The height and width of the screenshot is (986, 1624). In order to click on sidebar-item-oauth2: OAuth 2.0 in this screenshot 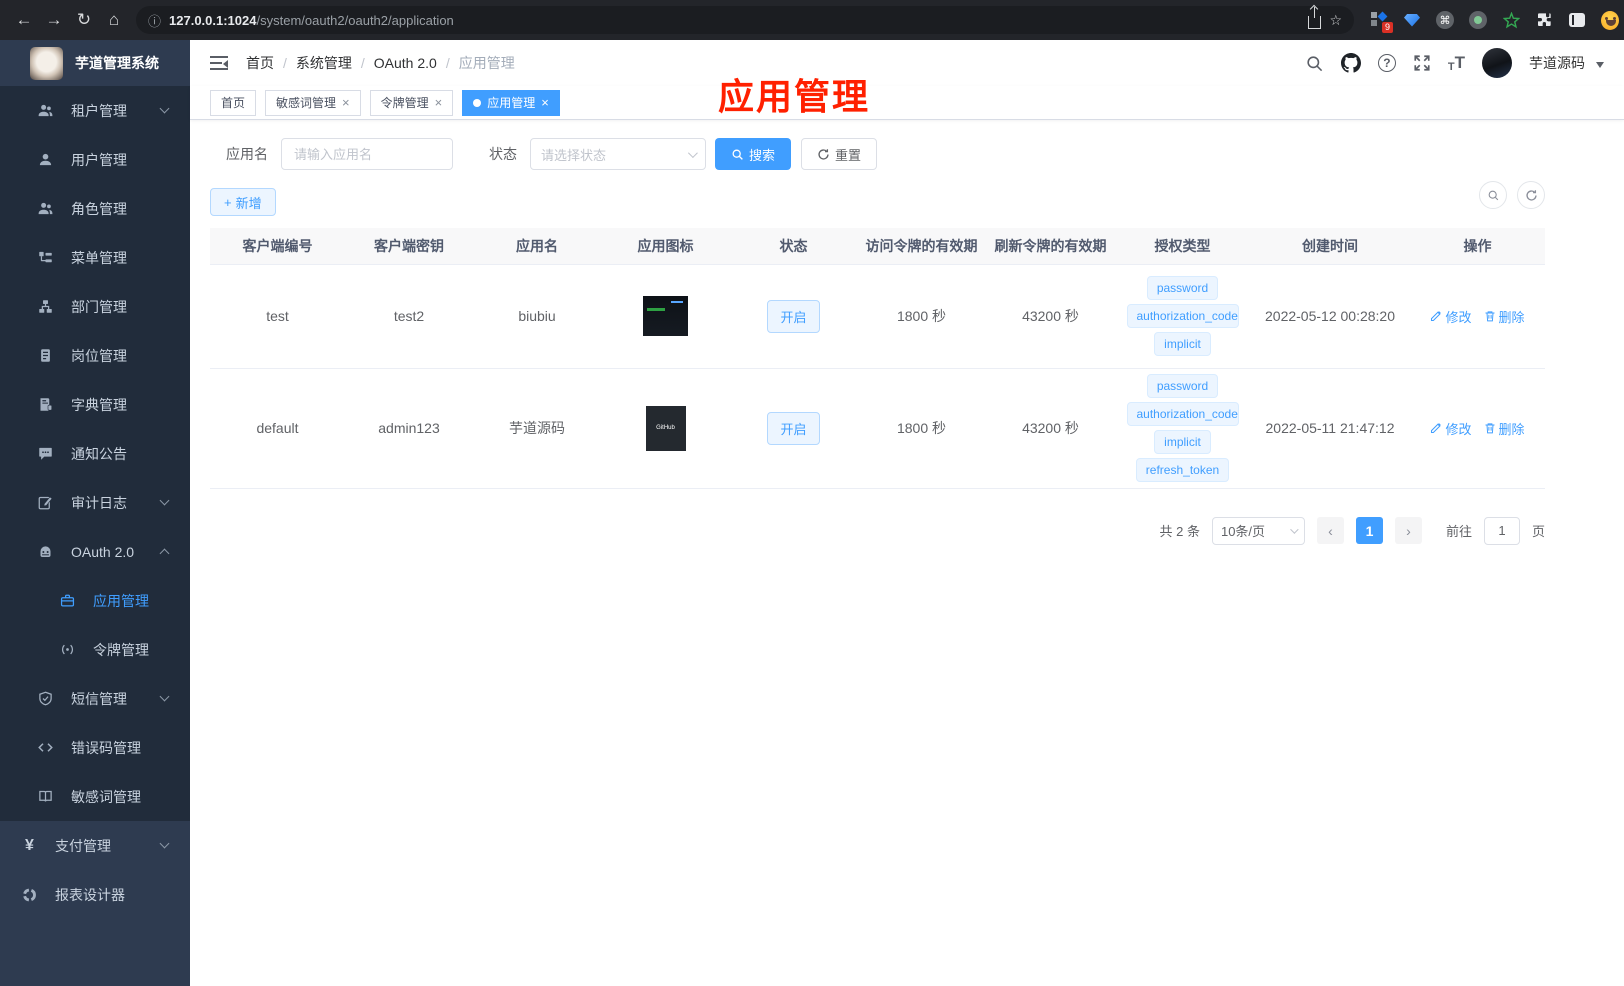, I will do `click(95, 551)`.